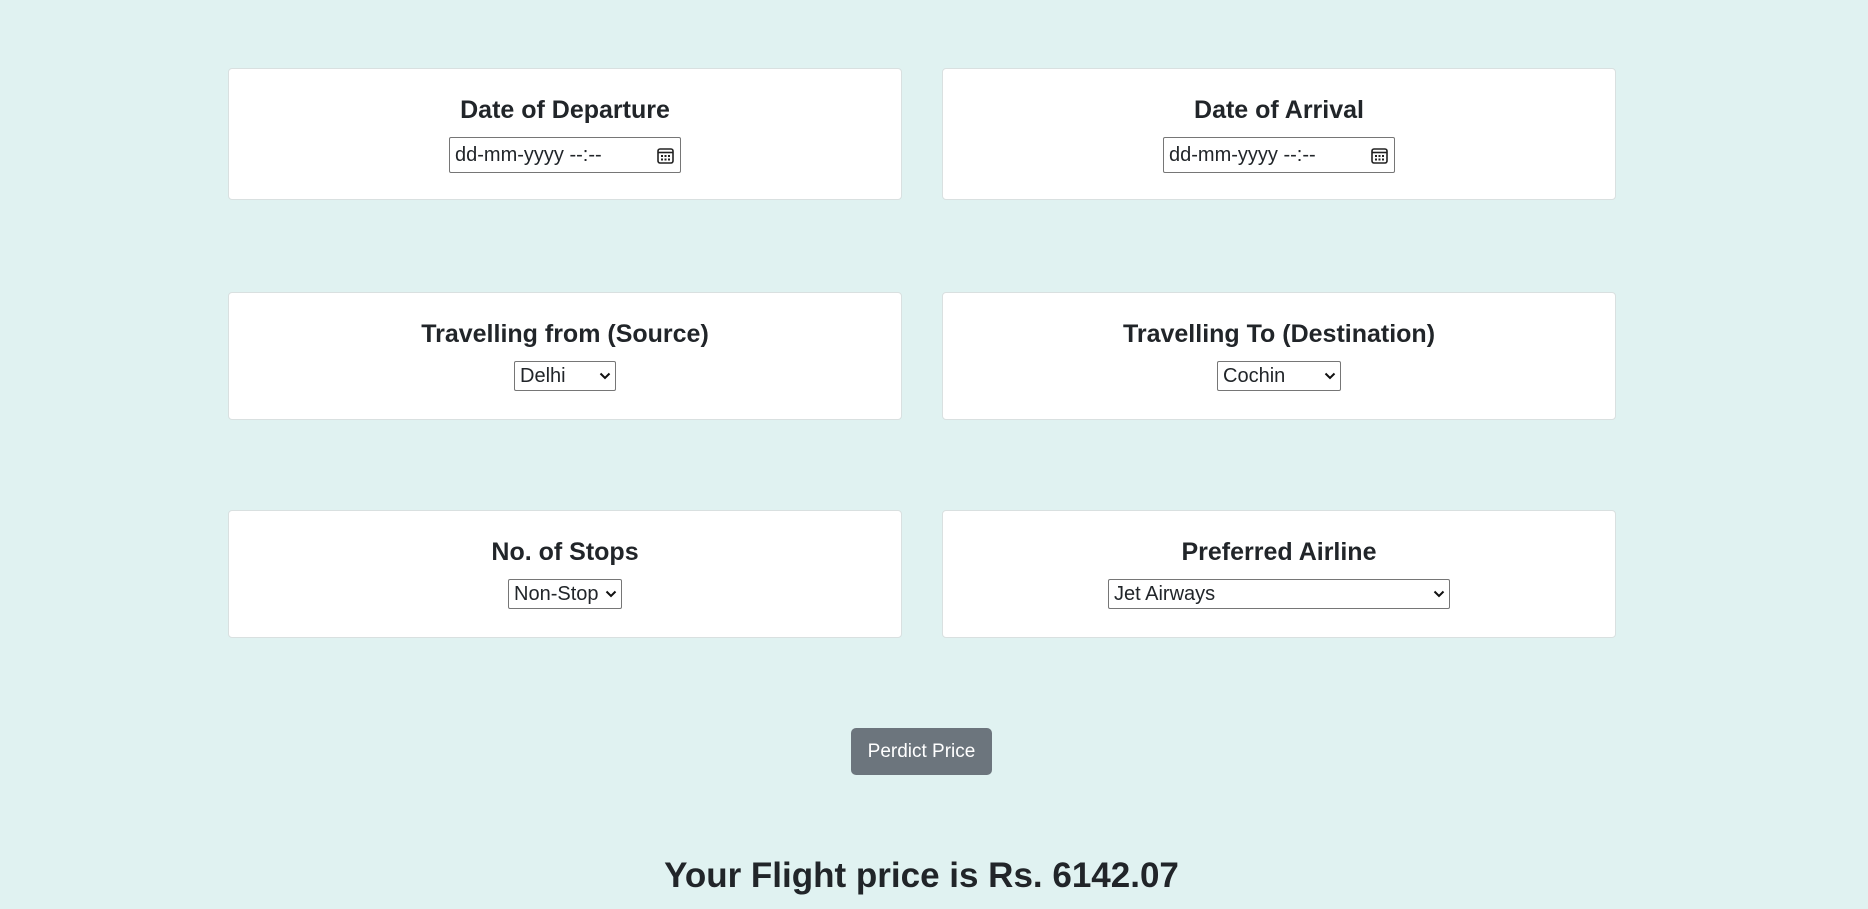  I want to click on destination-selected-value: Cochin, so click(1254, 375).